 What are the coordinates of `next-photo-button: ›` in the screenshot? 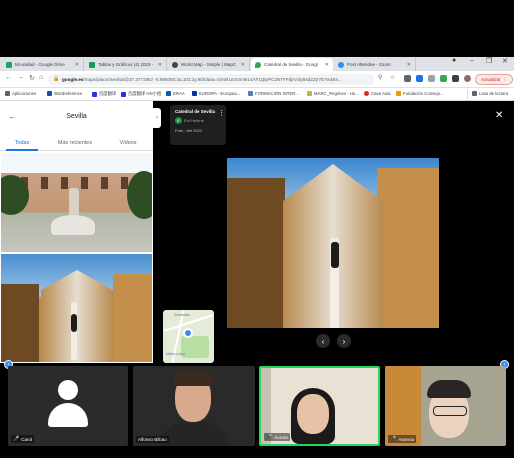 It's located at (344, 341).